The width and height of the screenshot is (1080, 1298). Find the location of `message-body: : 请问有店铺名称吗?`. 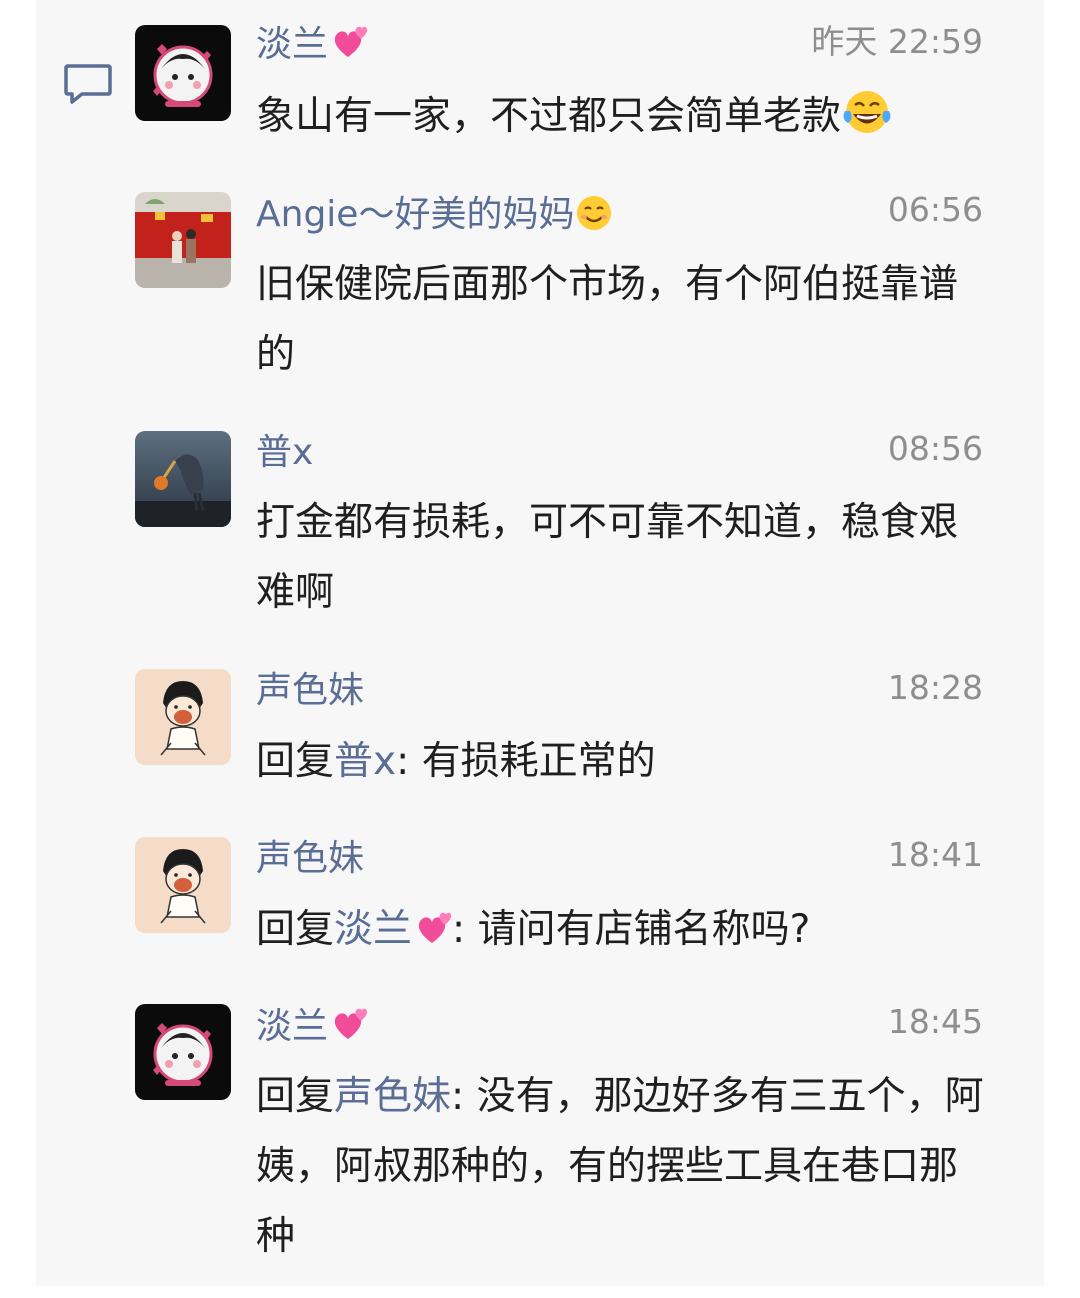

message-body: : 请问有店铺名称吗? is located at coordinates (631, 929).